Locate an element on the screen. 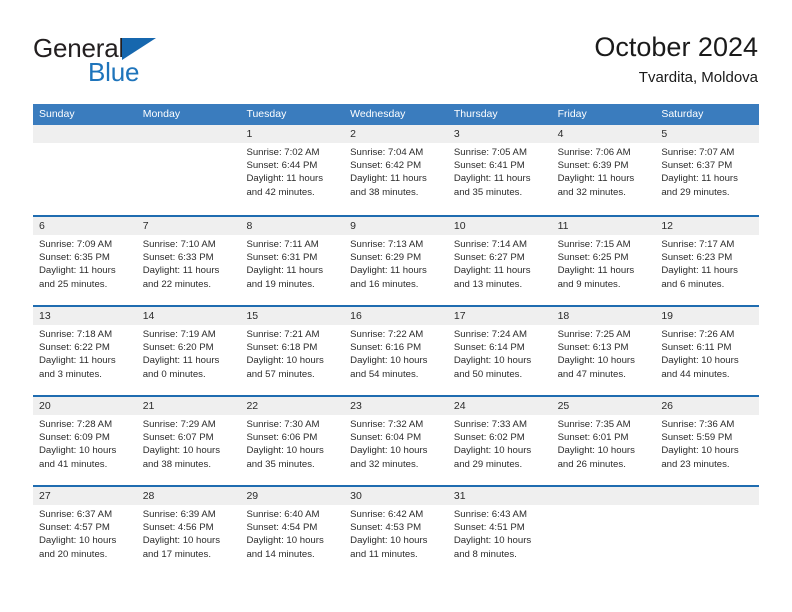 This screenshot has width=792, height=612. sunset-text: Sunset: 6:09 PM is located at coordinates (74, 438).